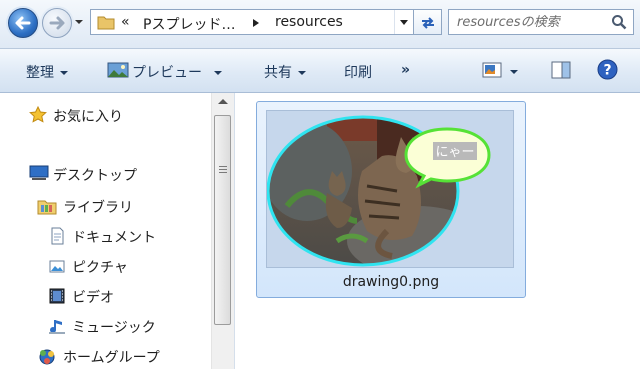 Image resolution: width=640 pixels, height=369 pixels. I want to click on view-options-chevron-icon, so click(514, 72).